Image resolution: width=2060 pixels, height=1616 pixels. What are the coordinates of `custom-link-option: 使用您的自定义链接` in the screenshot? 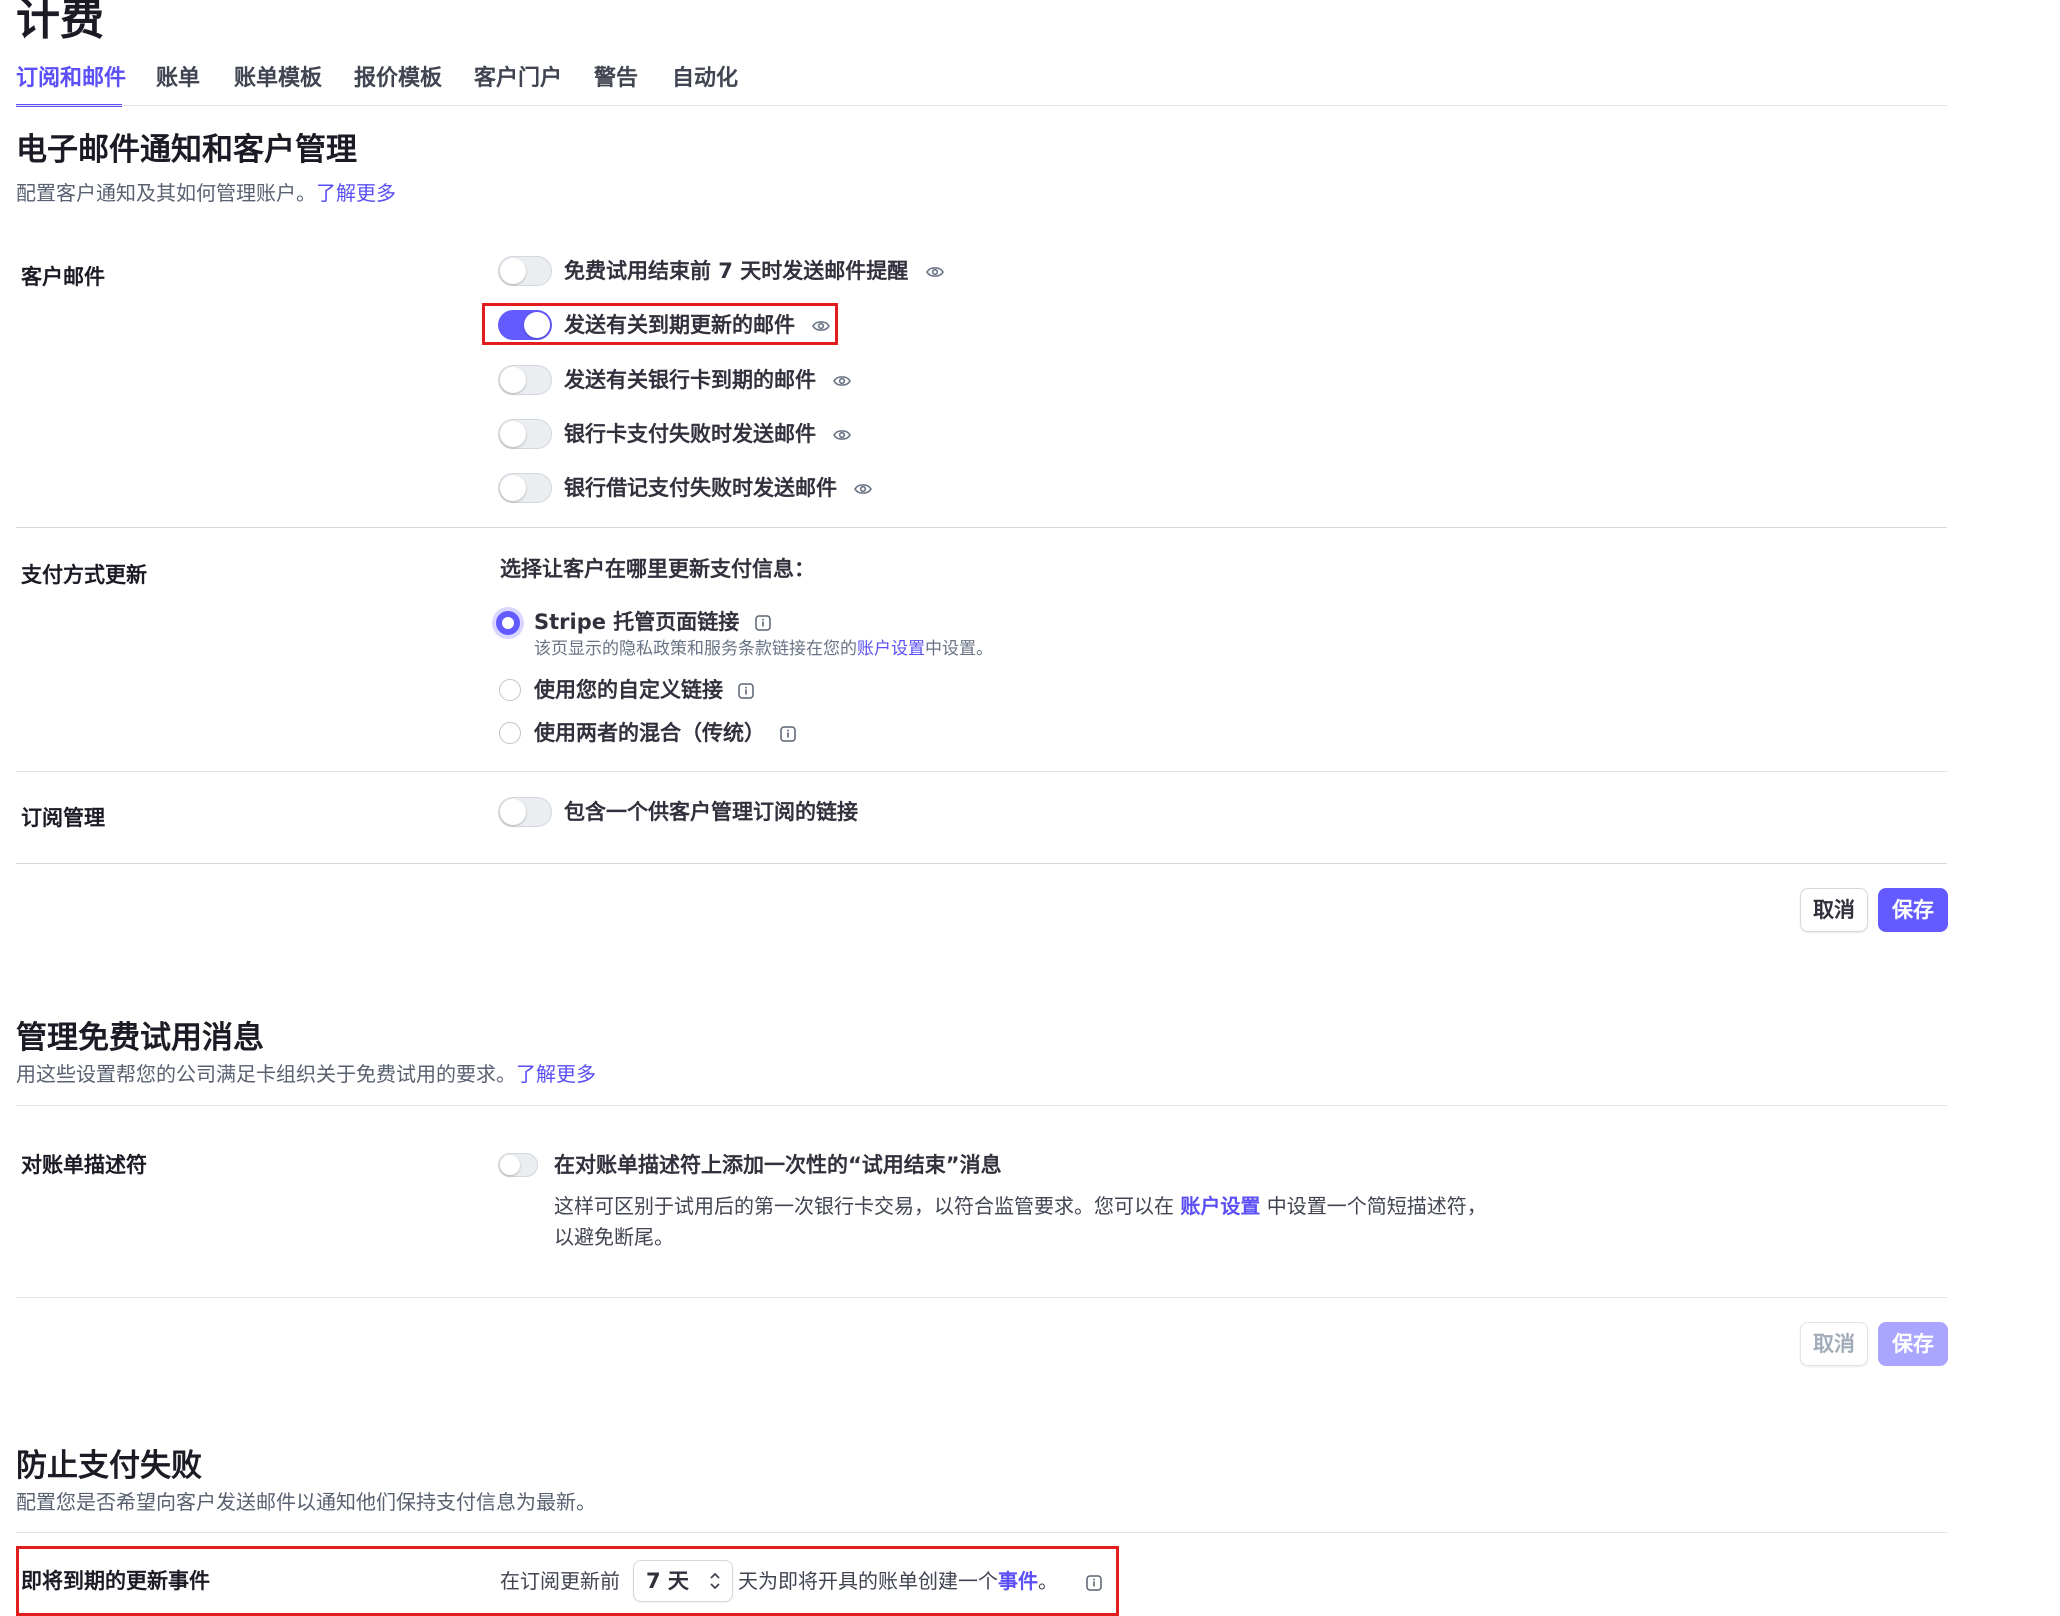 It's located at (644, 690).